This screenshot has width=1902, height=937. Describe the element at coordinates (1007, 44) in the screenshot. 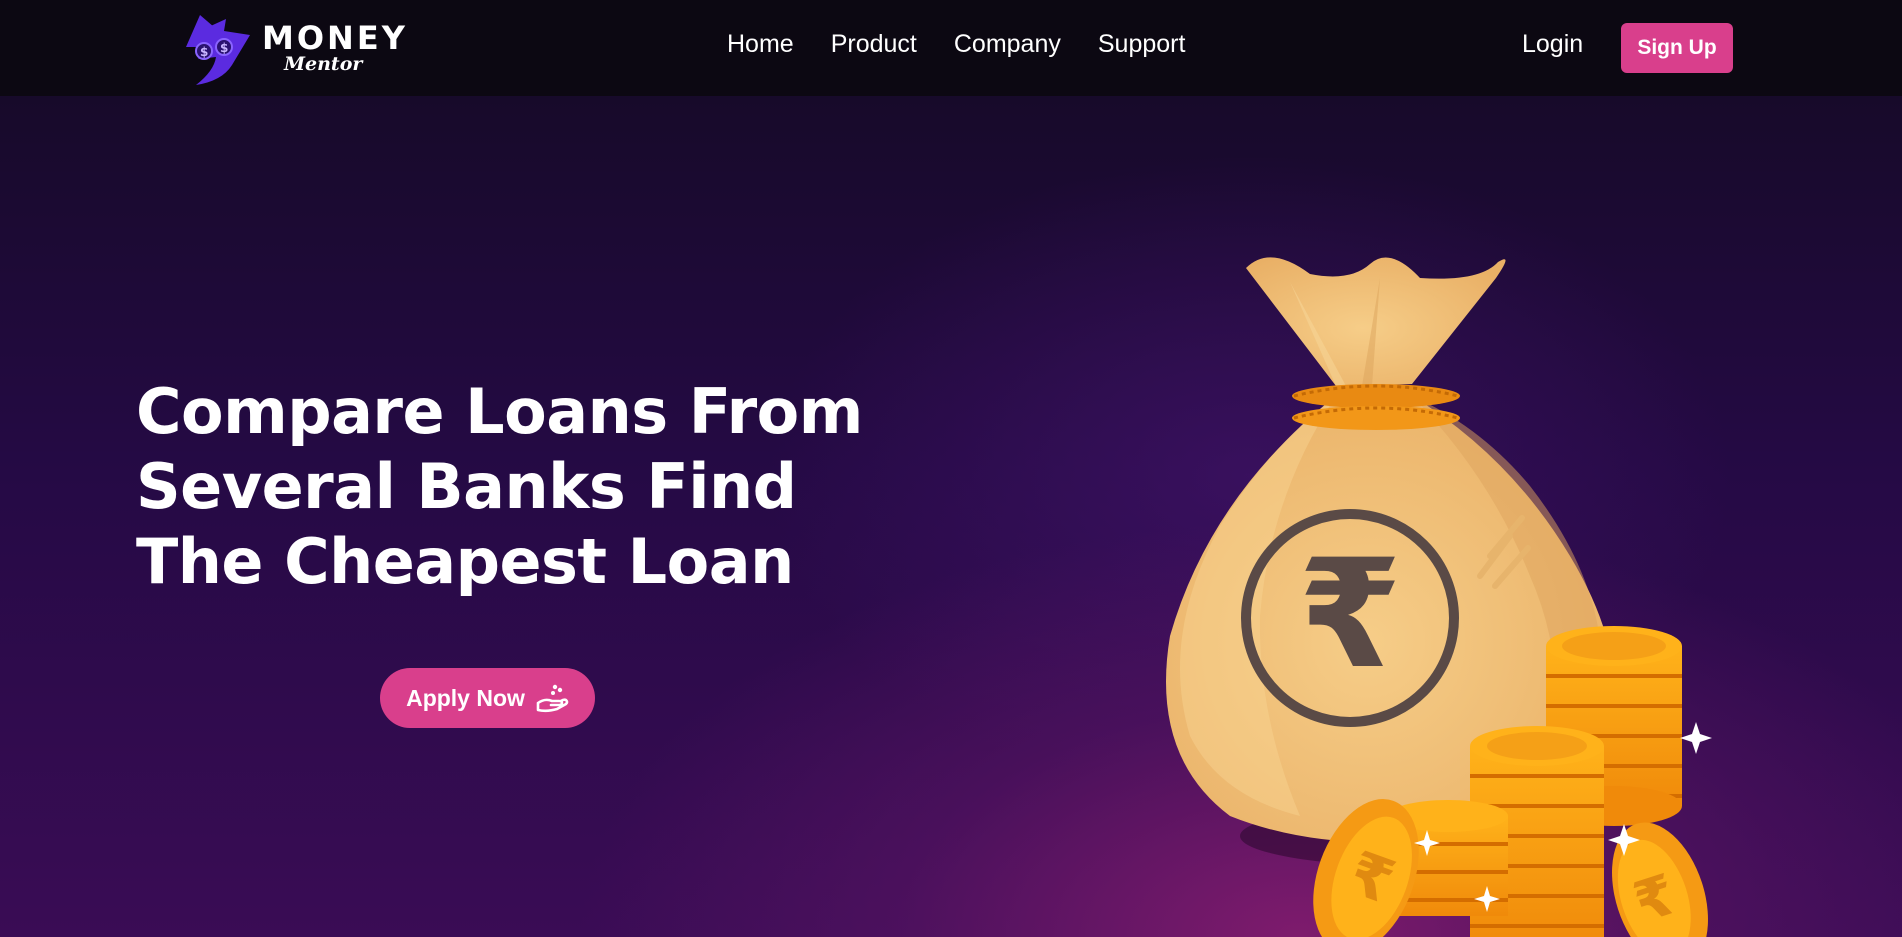

I see `nav-link-company: Company` at that location.